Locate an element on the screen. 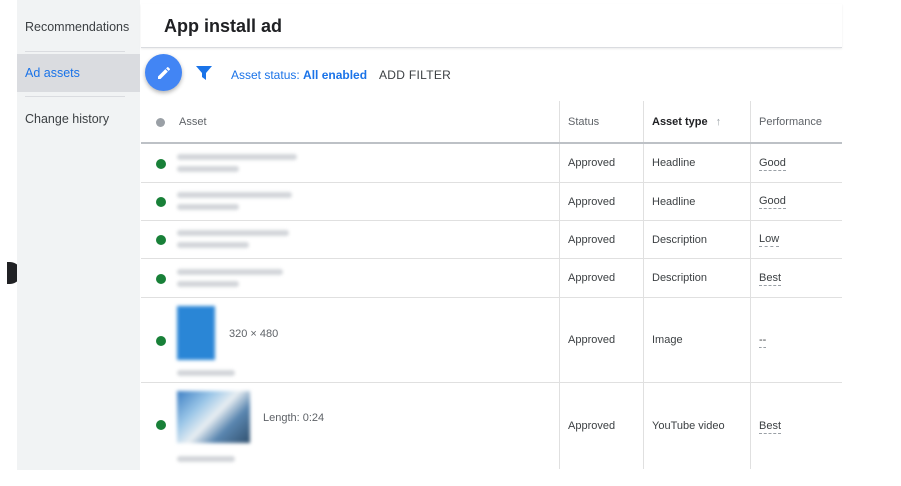  sidebar-item-recommendations: Recommendations is located at coordinates (78, 27).